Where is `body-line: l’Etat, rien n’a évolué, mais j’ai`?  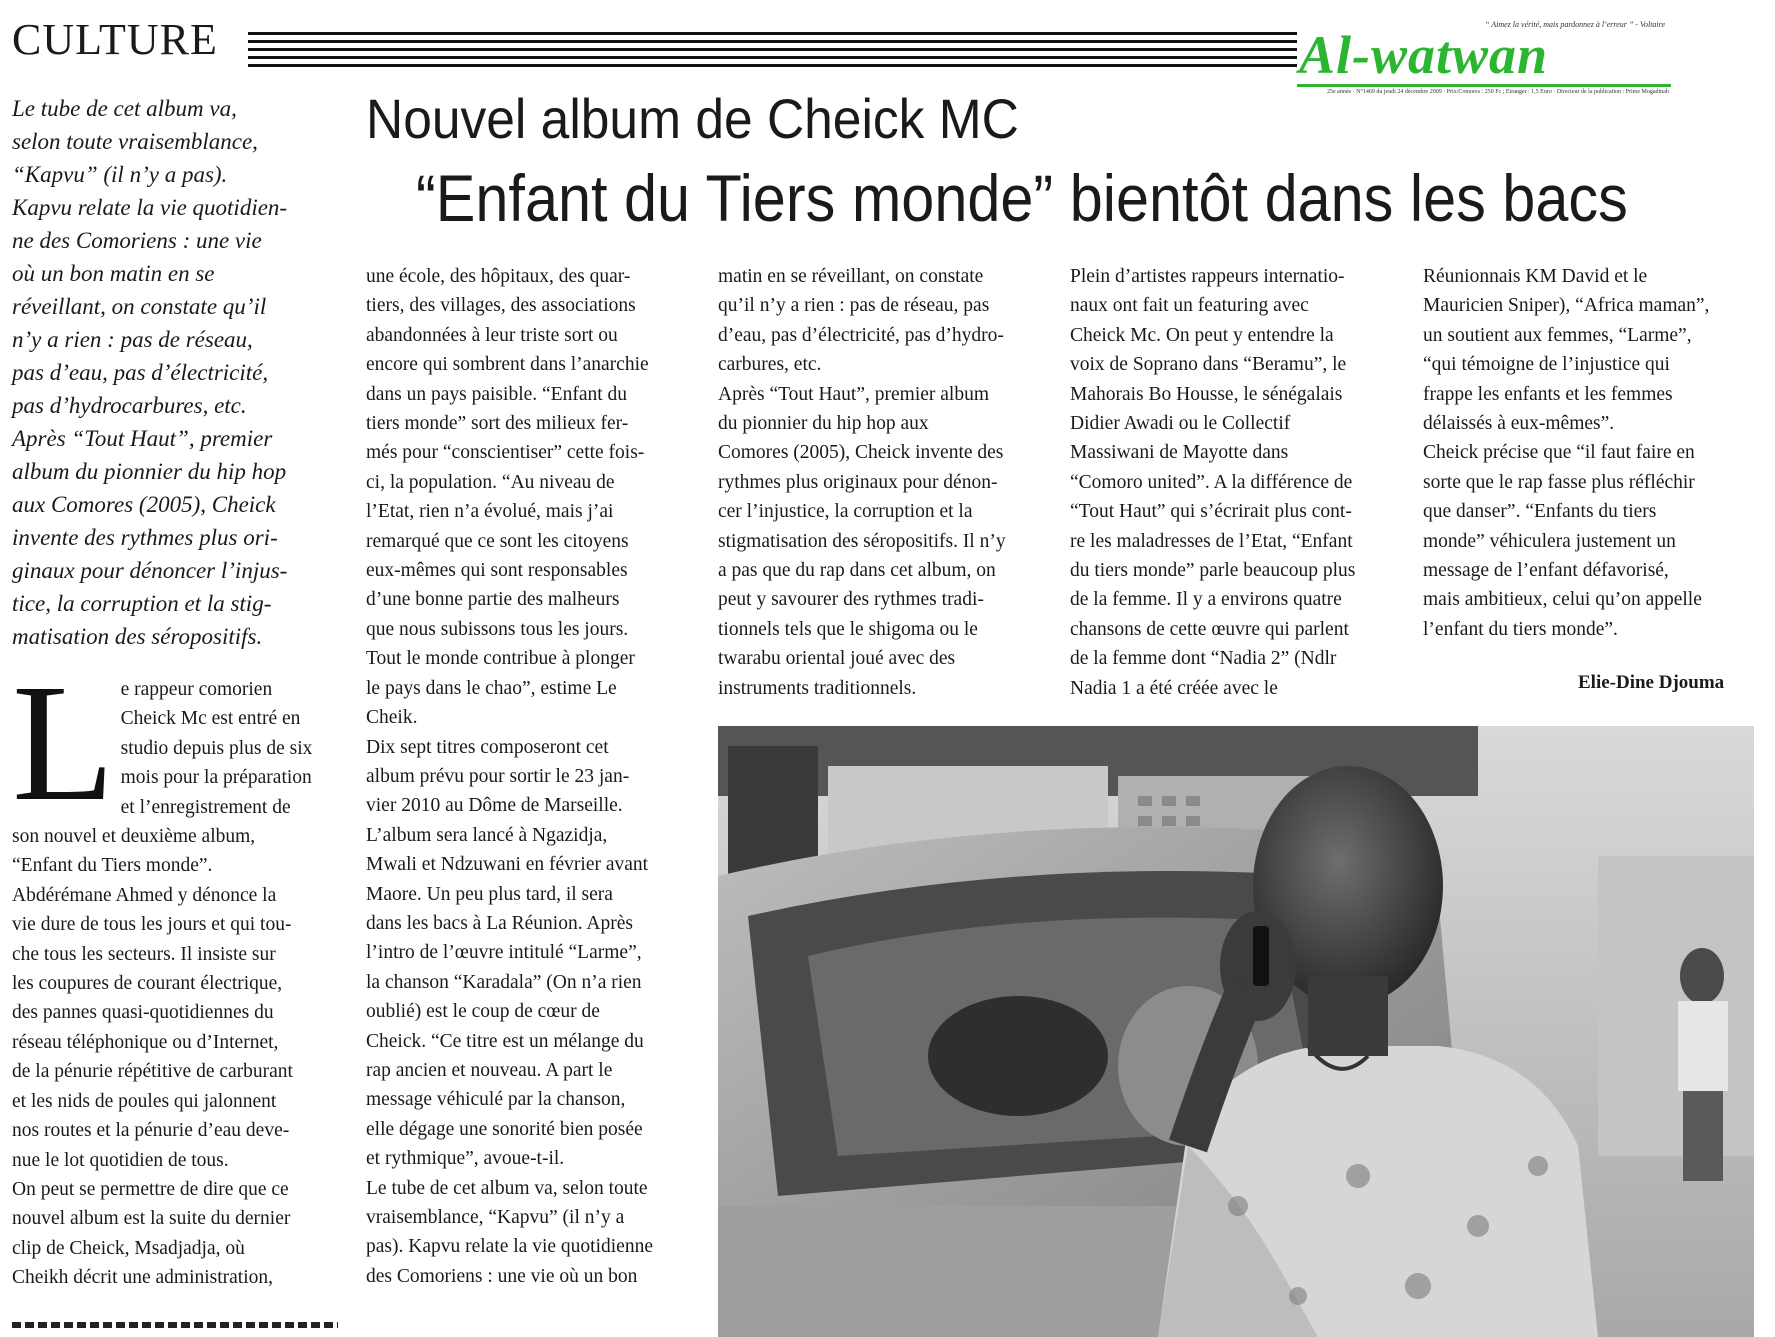 body-line: l’Etat, rien n’a évolué, mais j’ai is located at coordinates (490, 512).